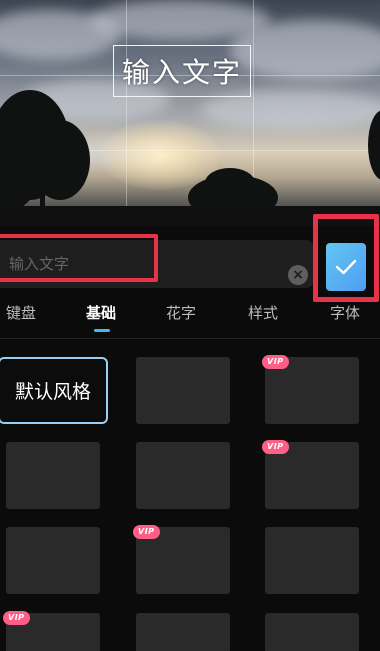 The image size is (380, 651). I want to click on style-default-label: 默认风格, so click(52, 392).